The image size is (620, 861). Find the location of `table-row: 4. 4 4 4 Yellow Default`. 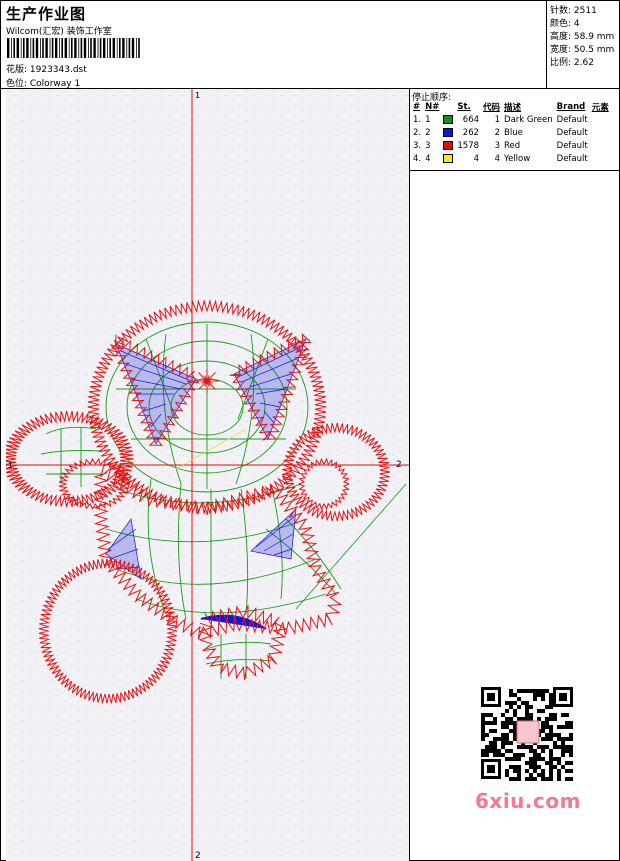

table-row: 4. 4 4 4 Yellow Default is located at coordinates (511, 158).